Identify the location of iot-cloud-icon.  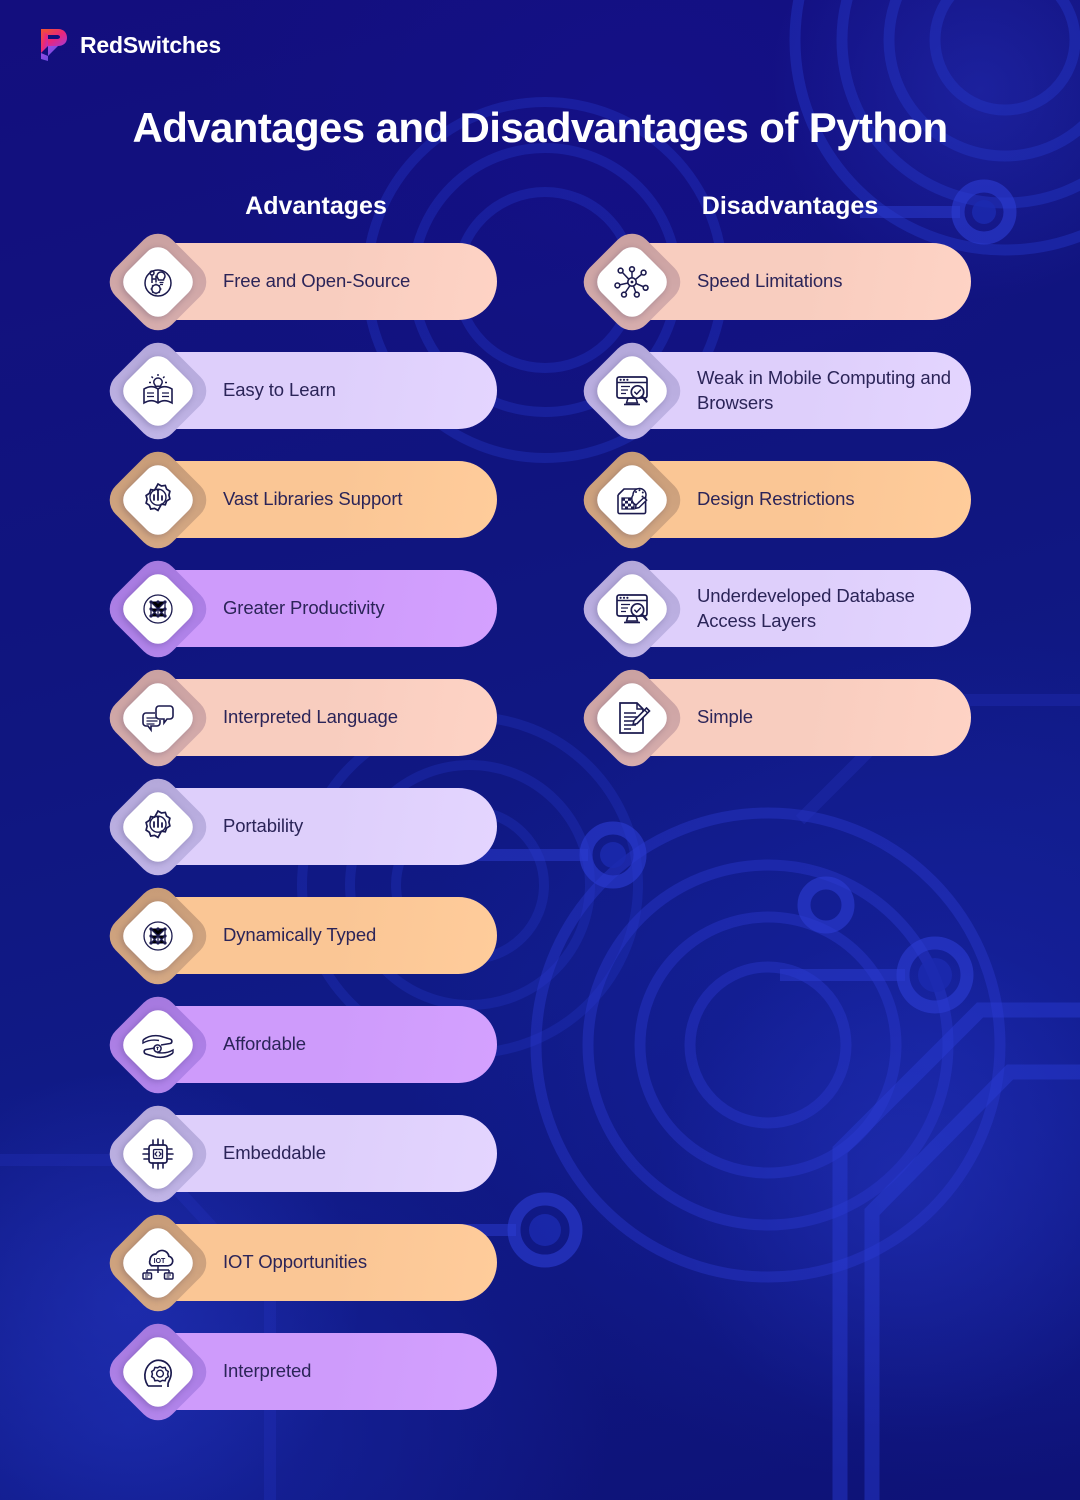
(158, 1263).